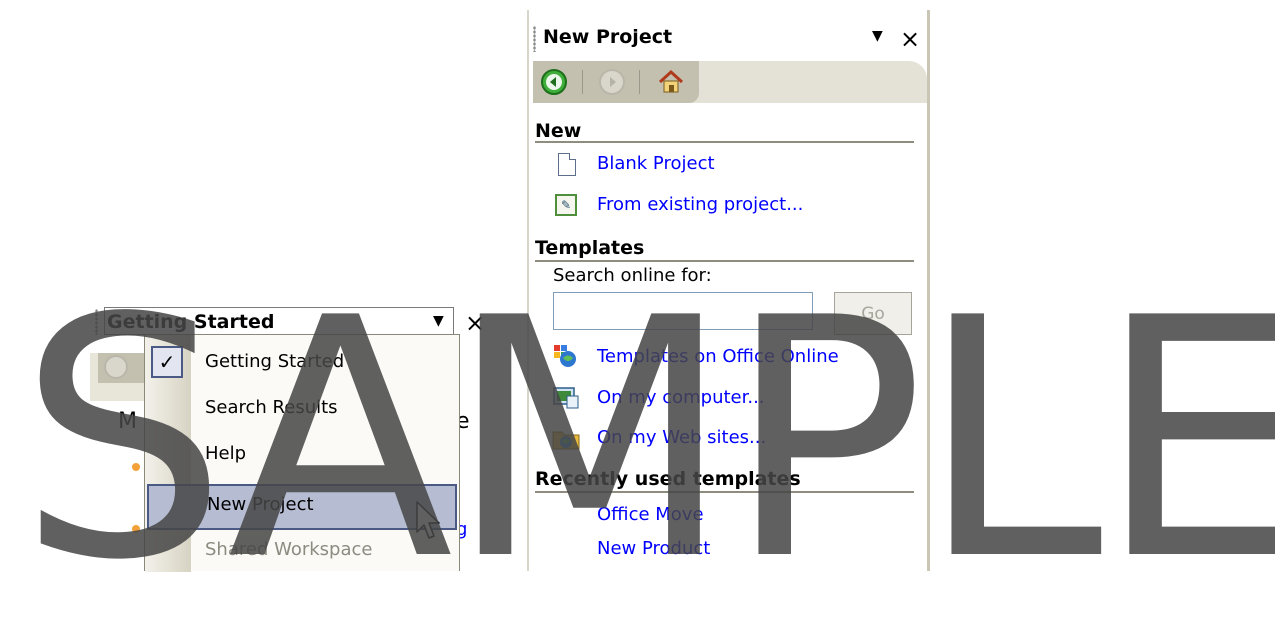 The image size is (1275, 632). Describe the element at coordinates (653, 548) in the screenshot. I see `recent-template-link: New Product` at that location.